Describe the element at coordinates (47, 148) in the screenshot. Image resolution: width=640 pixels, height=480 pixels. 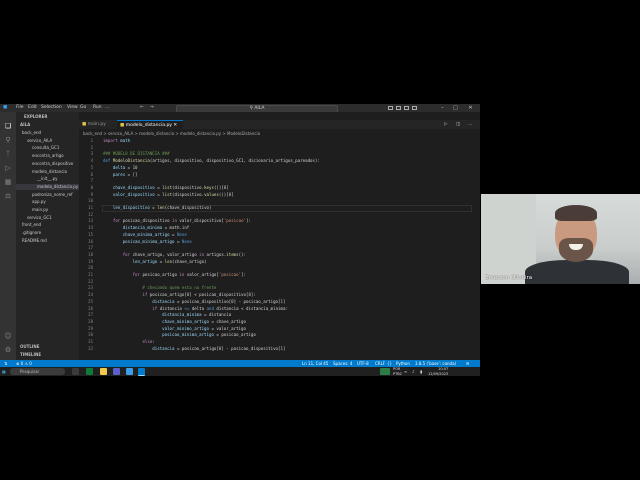
I see `tree-item: consulta_GC1` at that location.